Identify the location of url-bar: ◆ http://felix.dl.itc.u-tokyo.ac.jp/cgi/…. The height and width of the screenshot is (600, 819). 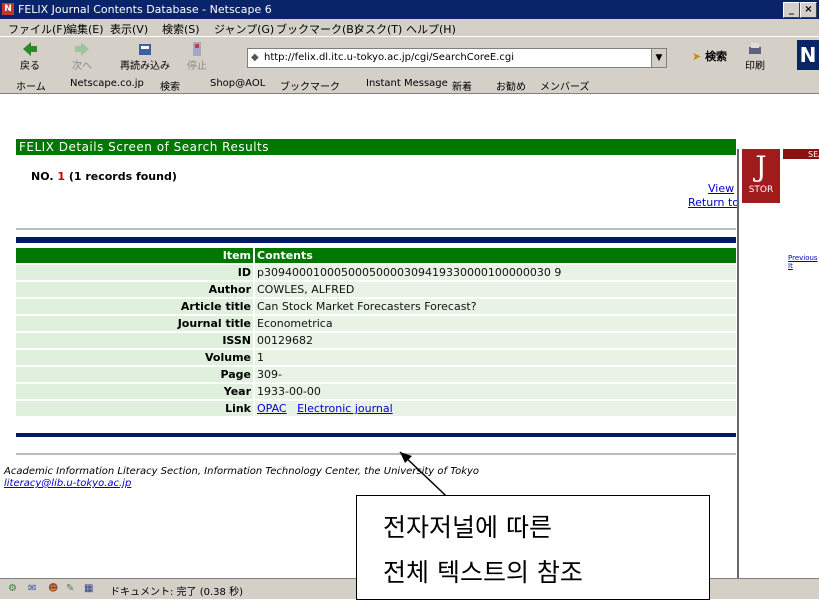
(457, 58).